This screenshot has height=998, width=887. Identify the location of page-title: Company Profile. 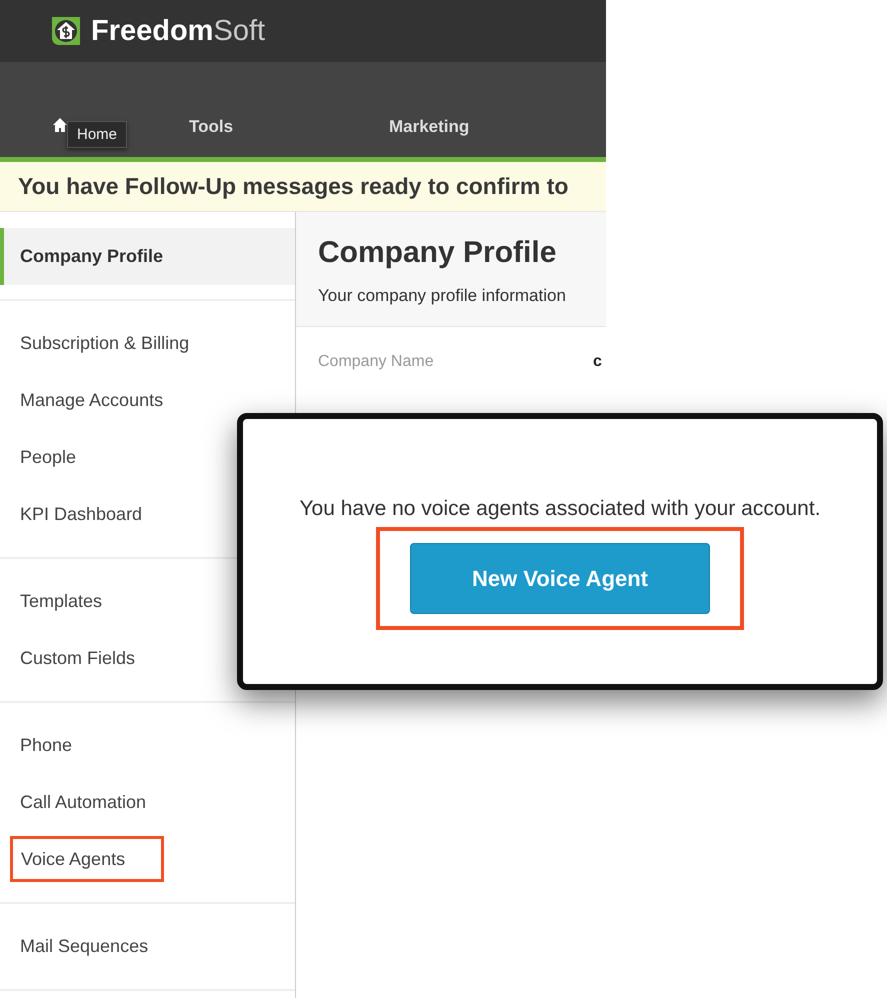
(438, 253).